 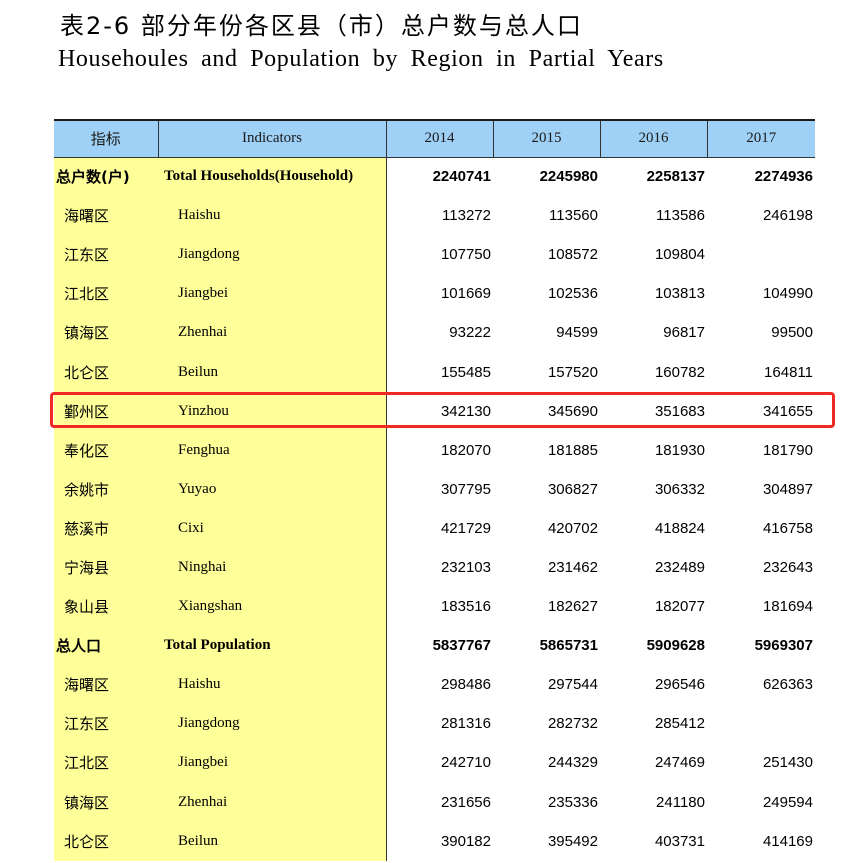 I want to click on value-cell-2014: 101669, so click(x=465, y=294).